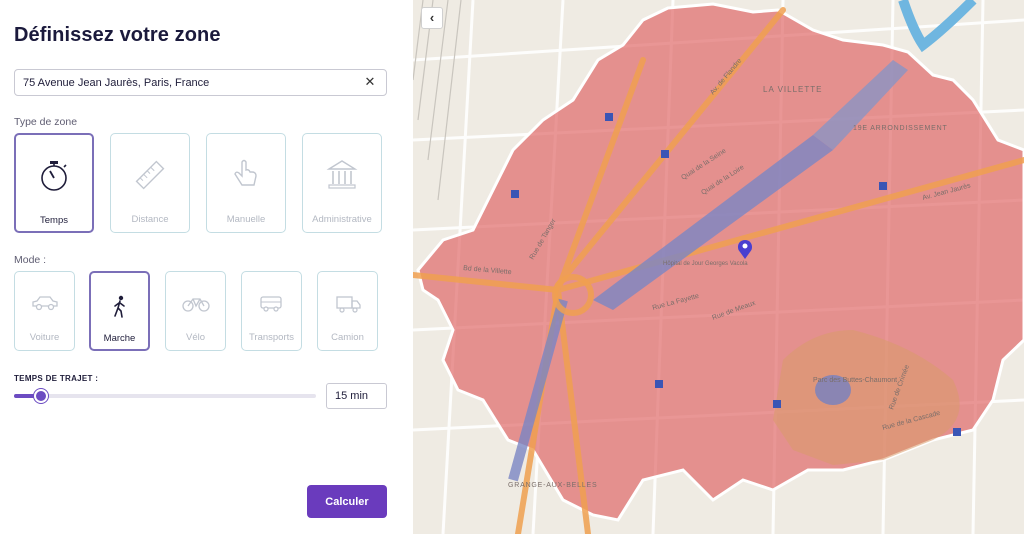 Image resolution: width=1024 pixels, height=534 pixels. I want to click on zone-type-label-text: Administrative, so click(342, 219).